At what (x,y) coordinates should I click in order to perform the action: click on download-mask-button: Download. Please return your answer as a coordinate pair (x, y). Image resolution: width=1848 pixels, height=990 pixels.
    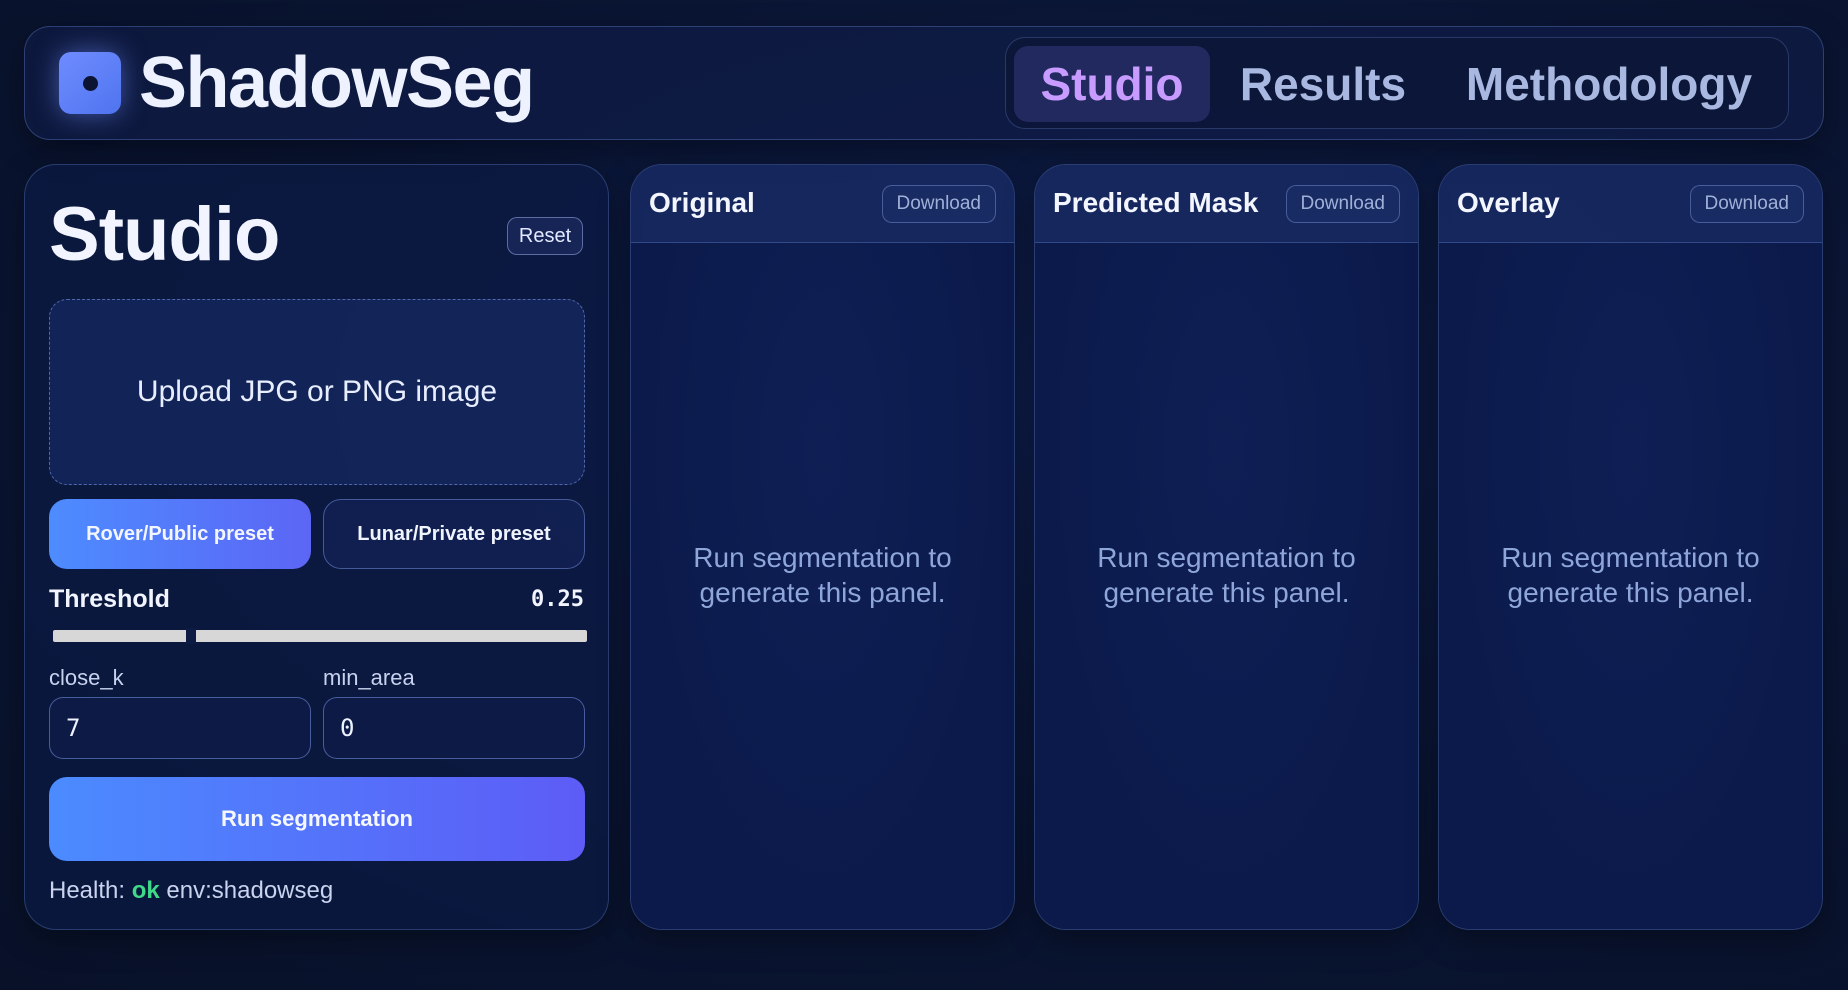
    Looking at the image, I should click on (1342, 204).